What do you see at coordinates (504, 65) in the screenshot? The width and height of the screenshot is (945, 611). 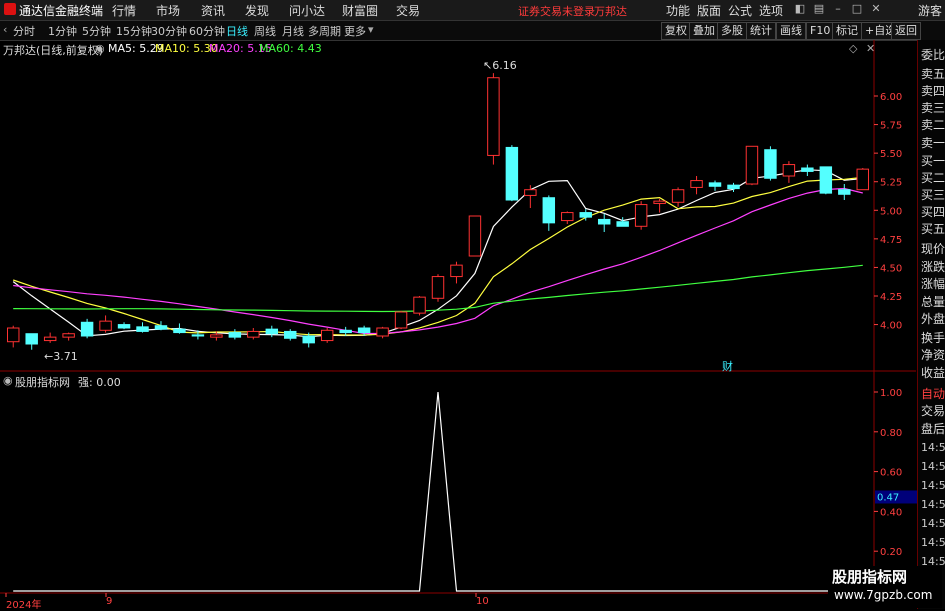 I see `high-price-value: 6.16` at bounding box center [504, 65].